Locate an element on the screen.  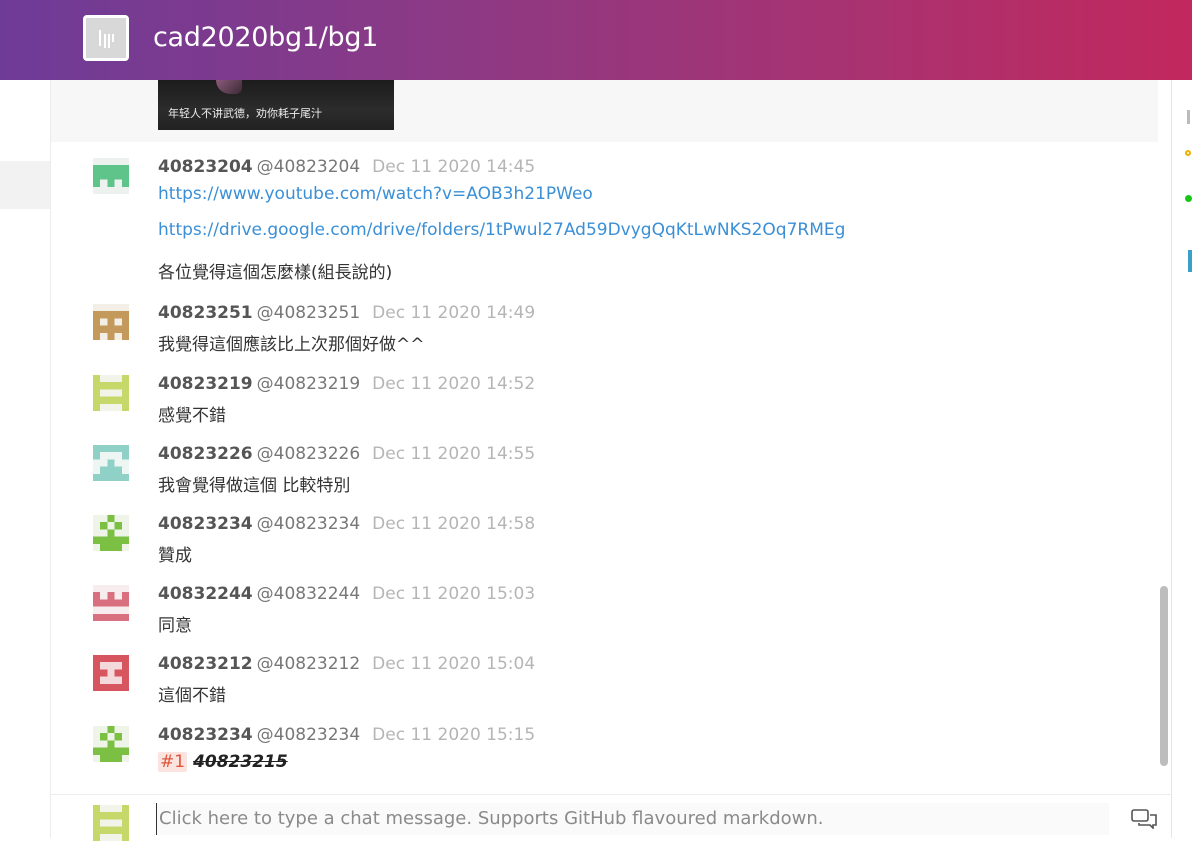
message-text: 同意 is located at coordinates (175, 626).